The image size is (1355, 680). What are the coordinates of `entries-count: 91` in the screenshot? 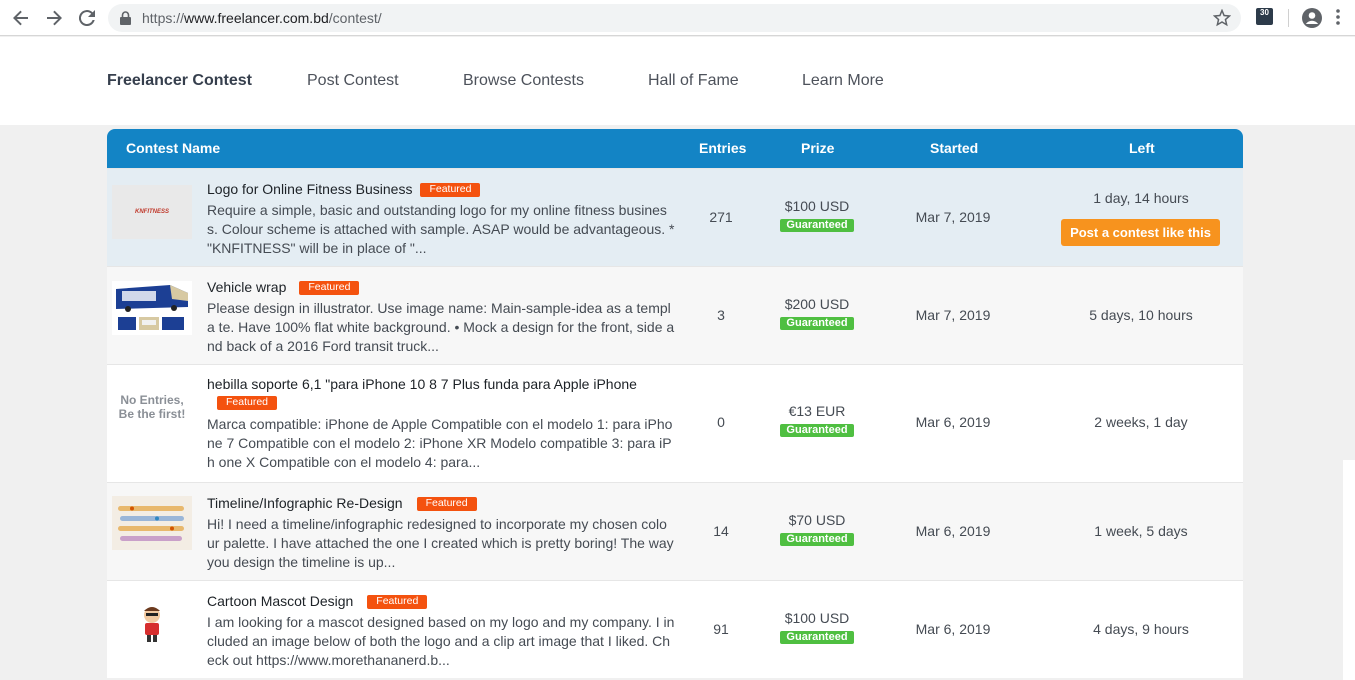 It's located at (721, 629).